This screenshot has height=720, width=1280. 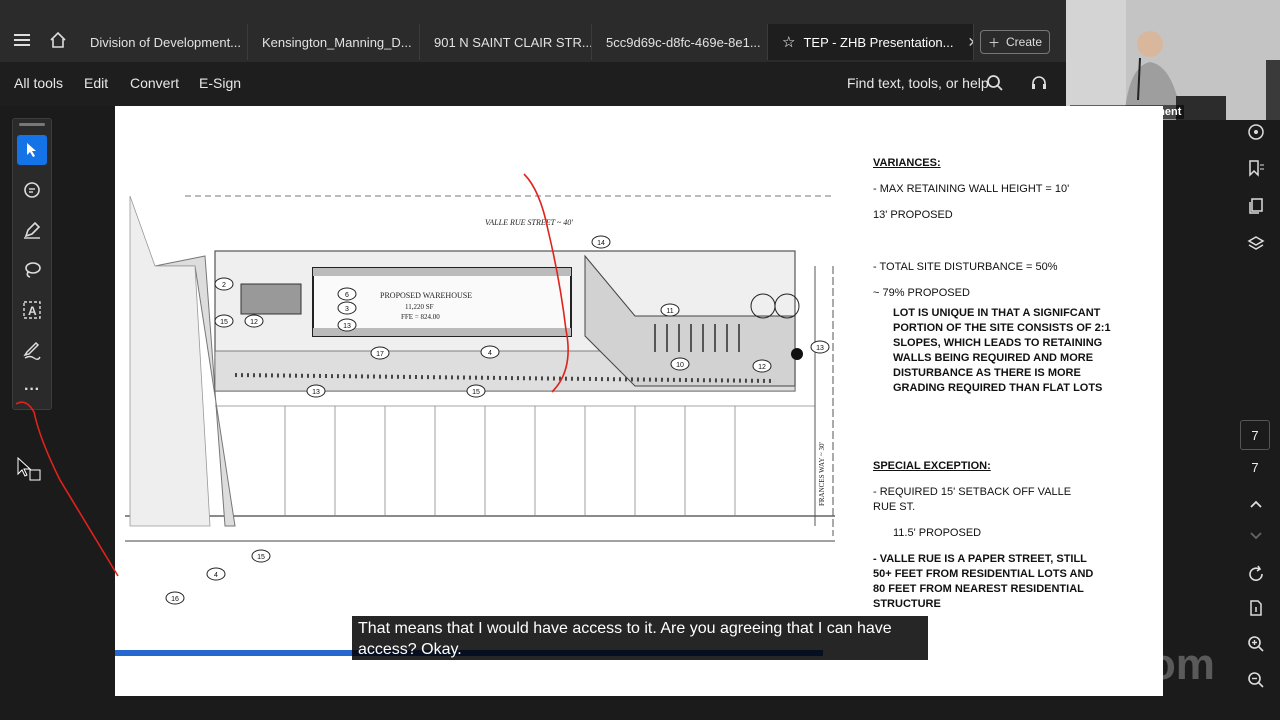 What do you see at coordinates (1256, 132) in the screenshot?
I see `ai-assistant-icon` at bounding box center [1256, 132].